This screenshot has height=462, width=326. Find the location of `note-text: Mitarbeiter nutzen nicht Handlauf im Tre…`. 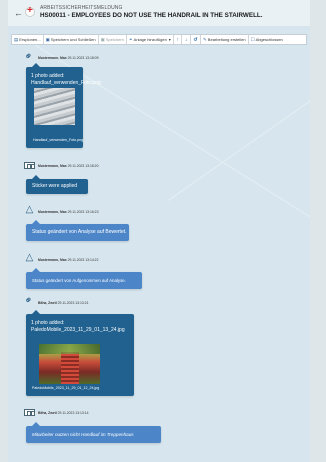

note-text: Mitarbeiter nutzen nicht Handlauf im Tre… is located at coordinates (83, 434).